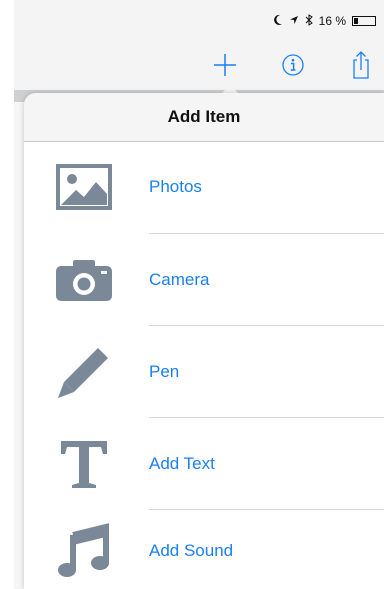 The height and width of the screenshot is (589, 384). Describe the element at coordinates (84, 464) in the screenshot. I see `text-icon` at that location.